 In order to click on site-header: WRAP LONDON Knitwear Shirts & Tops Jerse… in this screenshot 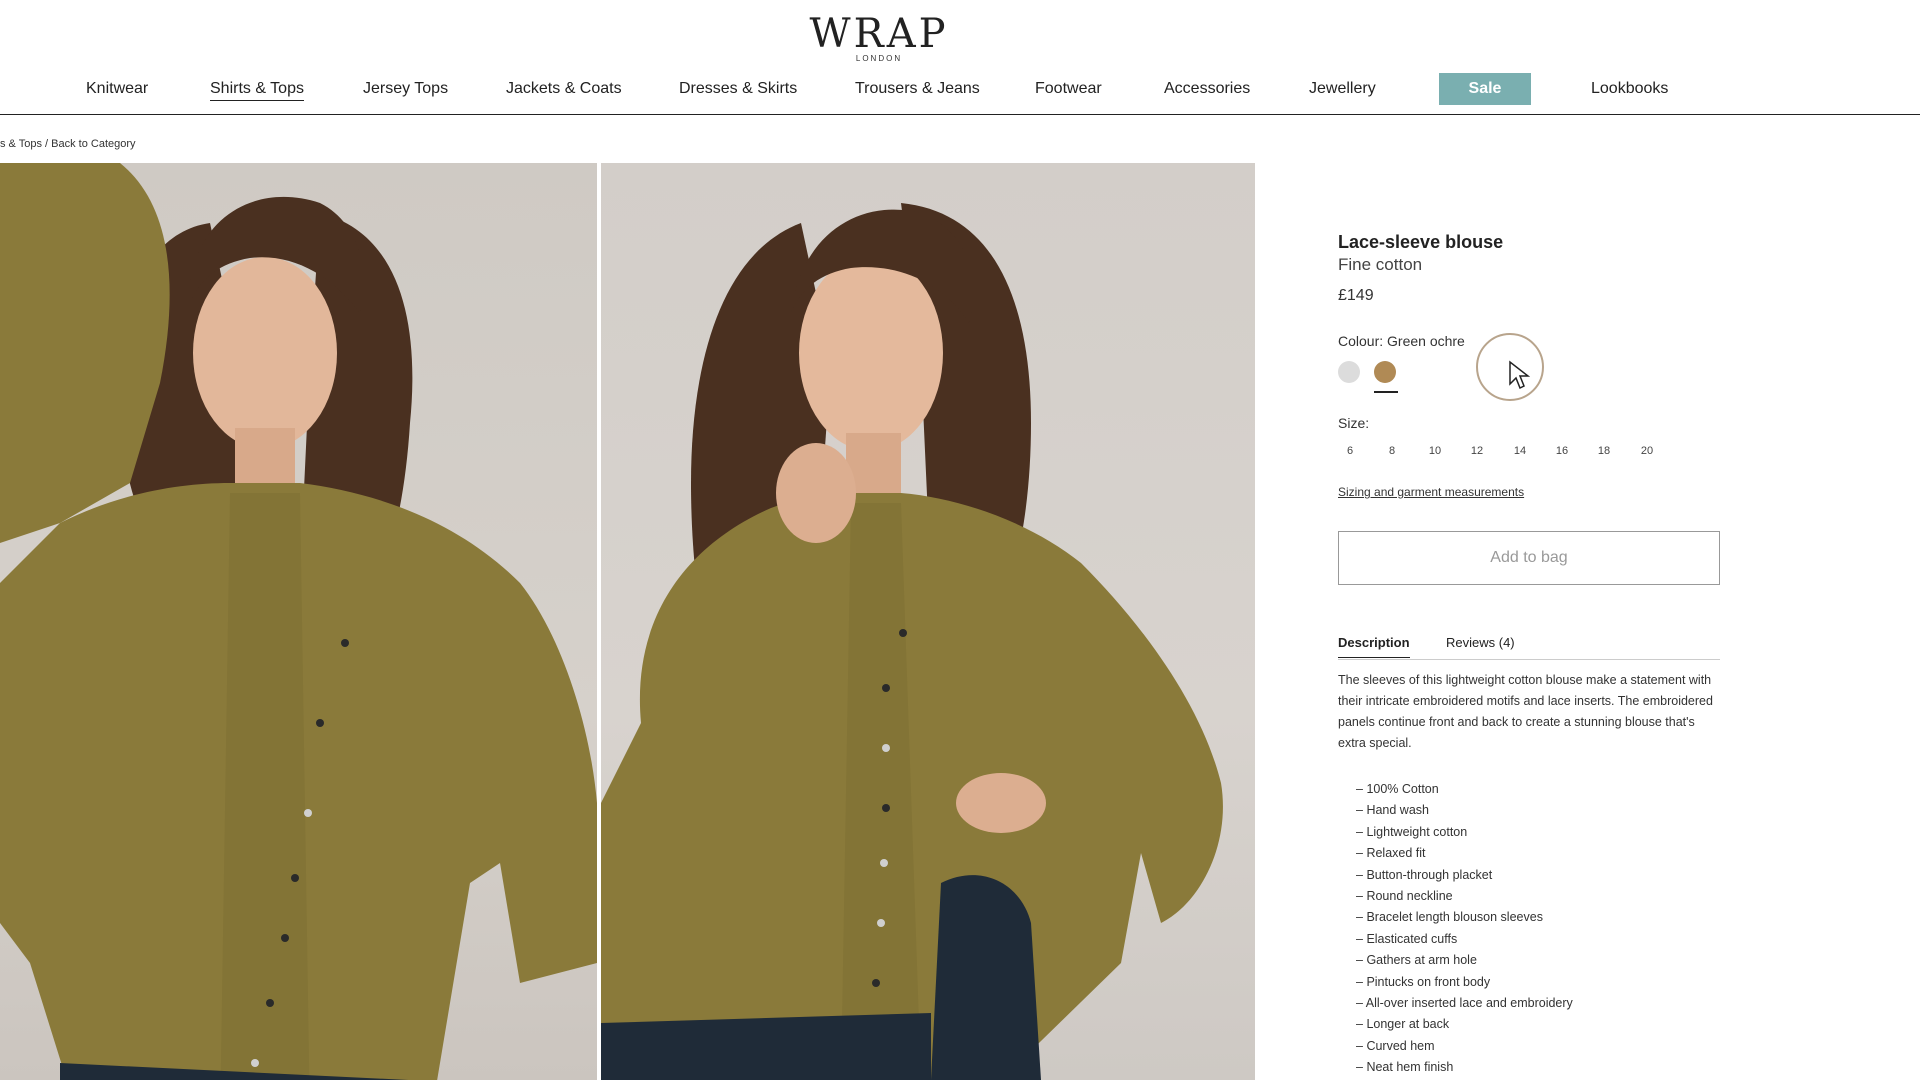, I will do `click(960, 57)`.